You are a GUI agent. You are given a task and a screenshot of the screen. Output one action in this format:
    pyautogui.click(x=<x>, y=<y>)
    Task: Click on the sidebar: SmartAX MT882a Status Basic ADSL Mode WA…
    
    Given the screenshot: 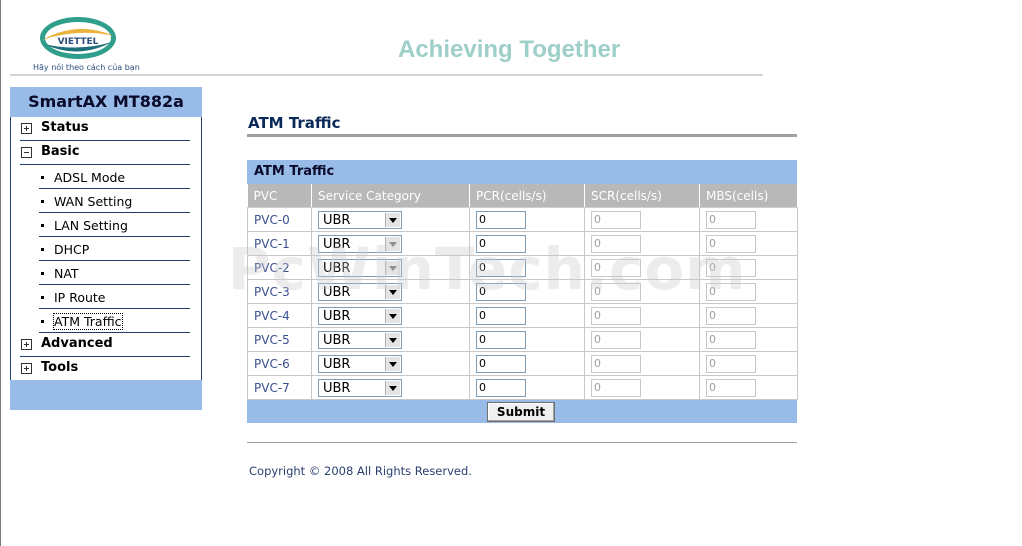 What is the action you would take?
    pyautogui.click(x=106, y=248)
    